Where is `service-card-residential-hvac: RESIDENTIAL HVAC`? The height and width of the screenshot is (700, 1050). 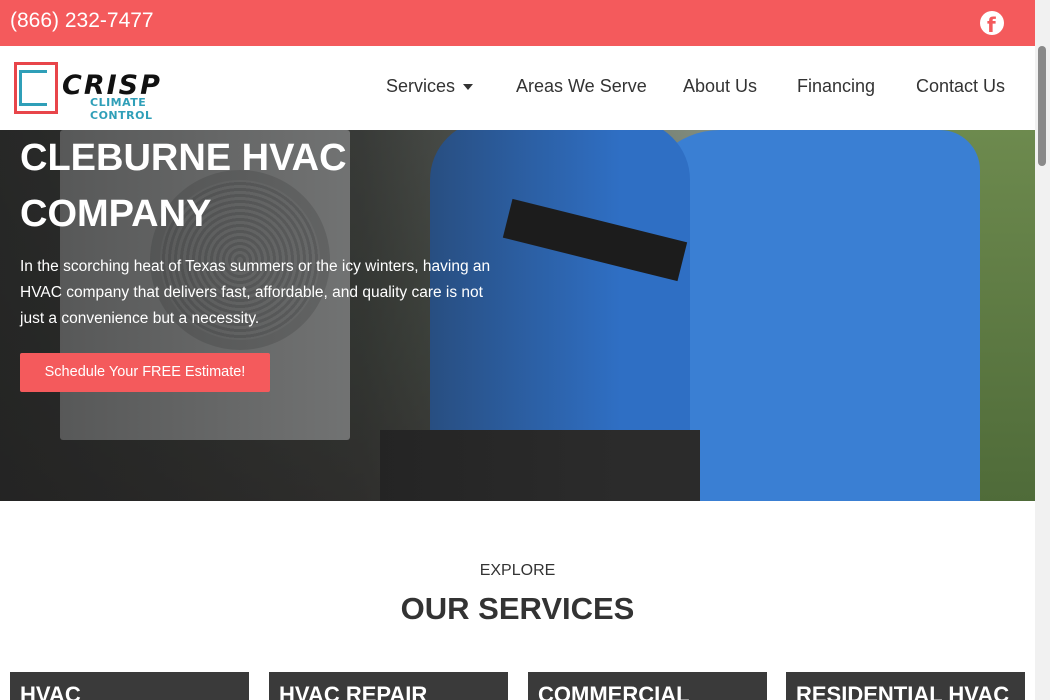
service-card-residential-hvac: RESIDENTIAL HVAC is located at coordinates (905, 686).